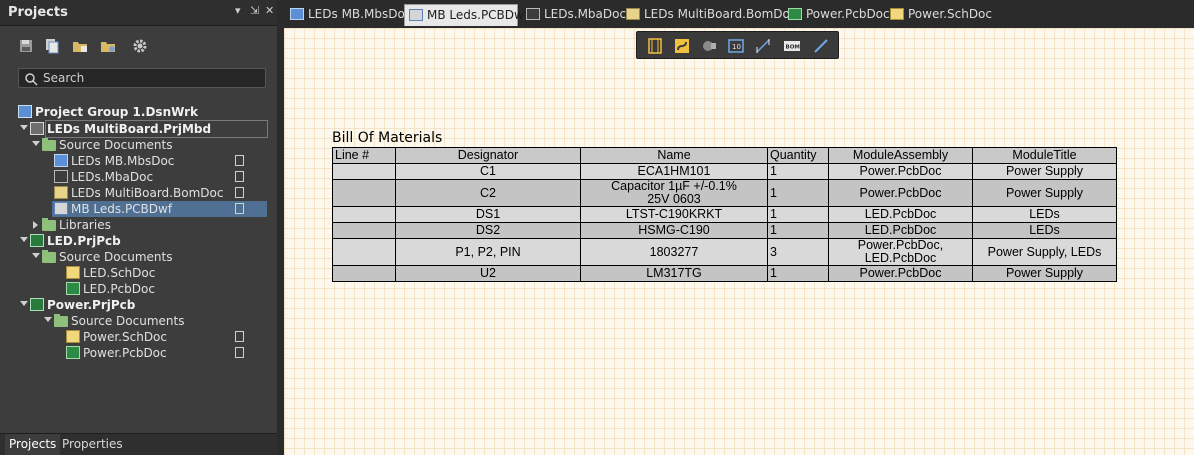 This screenshot has width=1194, height=455. What do you see at coordinates (138, 225) in the screenshot?
I see `tree-item-libraries: Libraries` at bounding box center [138, 225].